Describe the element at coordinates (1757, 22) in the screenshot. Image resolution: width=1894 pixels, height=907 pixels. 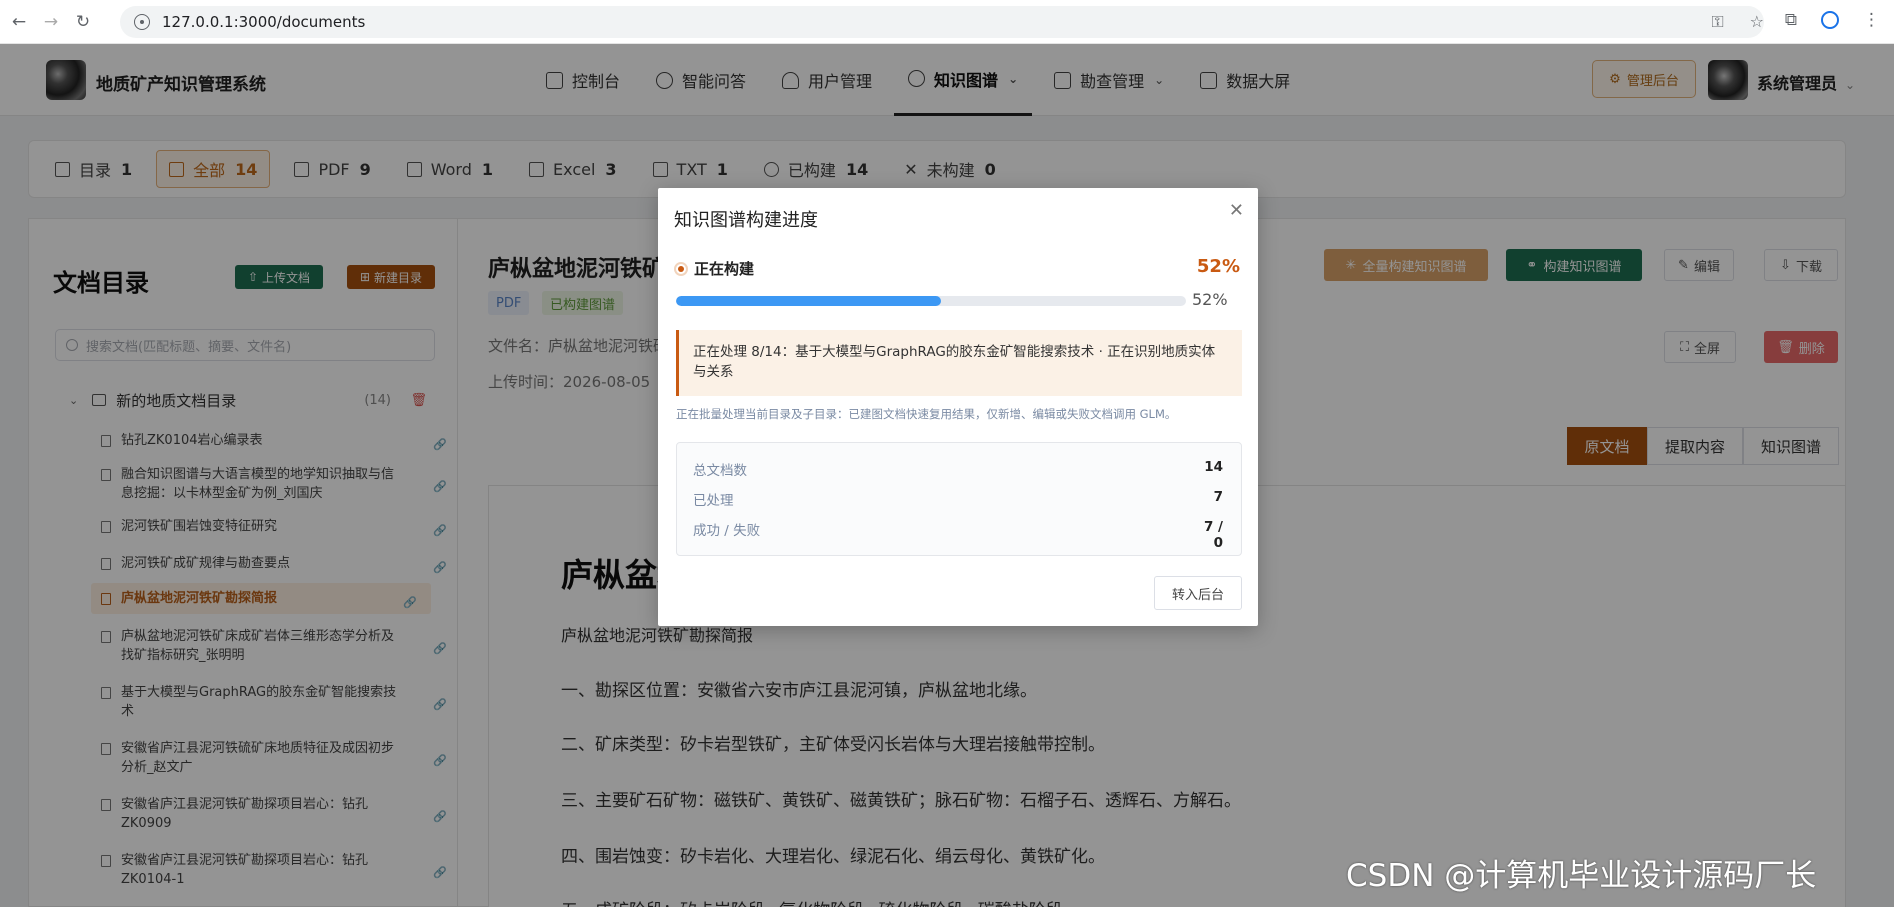
I see `star-icon: ☆` at that location.